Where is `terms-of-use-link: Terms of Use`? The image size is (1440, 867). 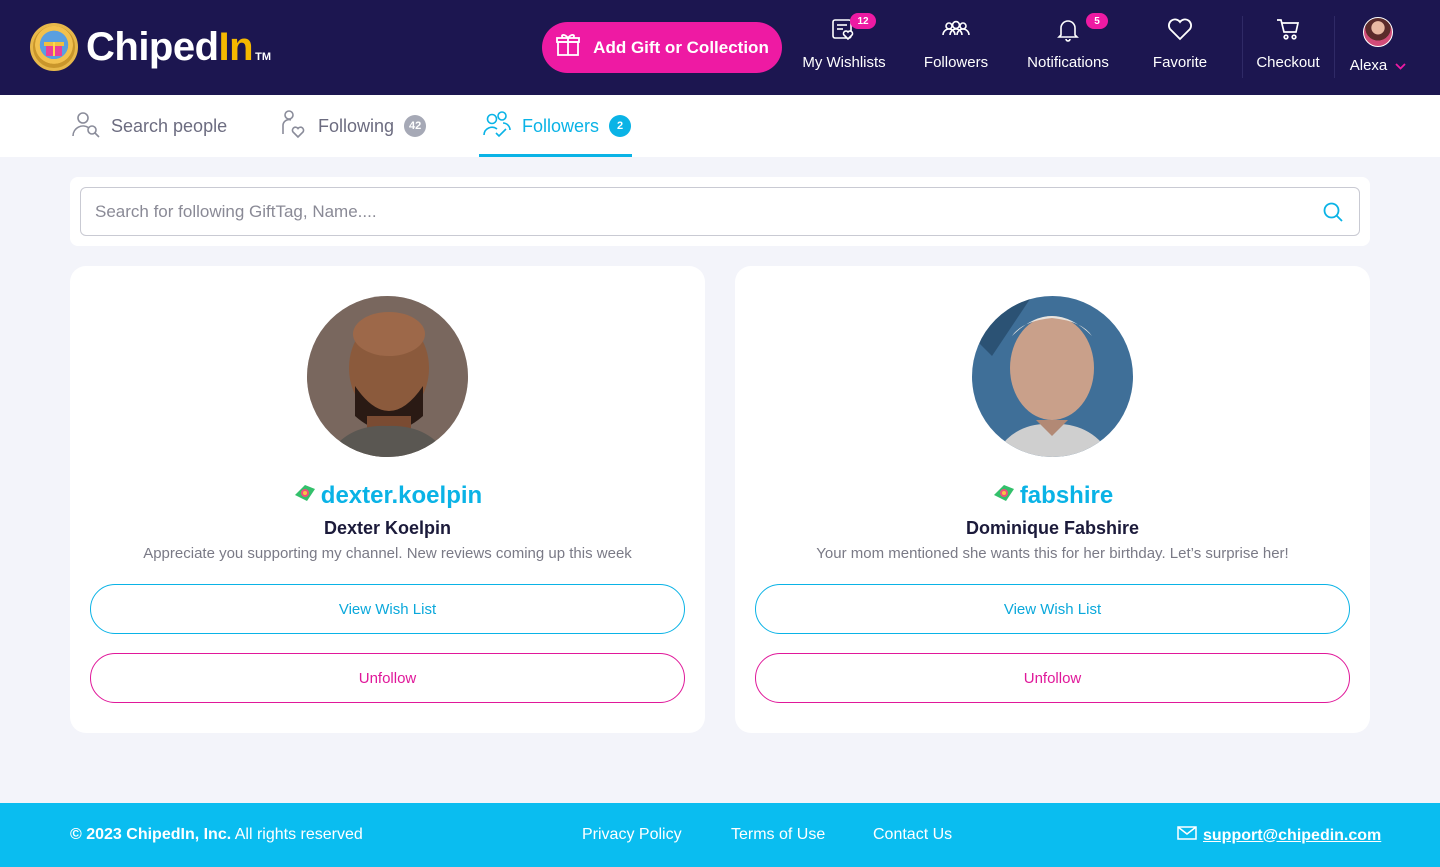 terms-of-use-link: Terms of Use is located at coordinates (778, 835).